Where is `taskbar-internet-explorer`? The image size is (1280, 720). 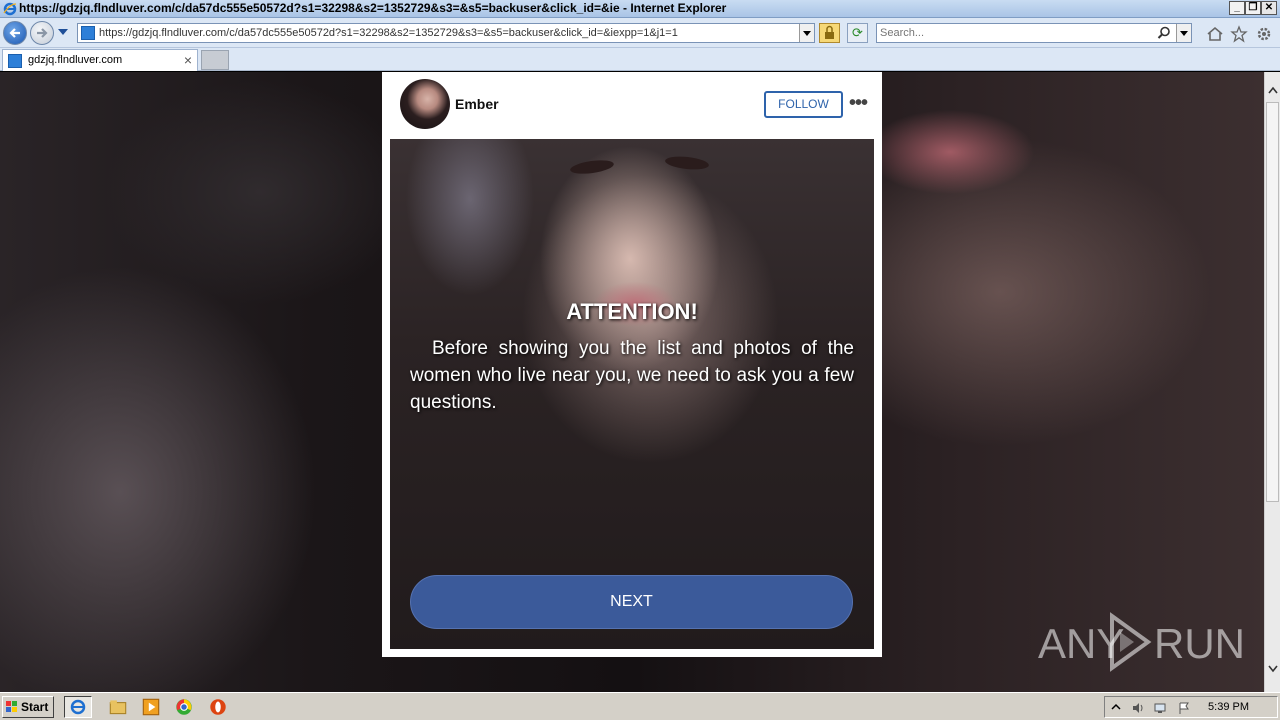 taskbar-internet-explorer is located at coordinates (78, 707).